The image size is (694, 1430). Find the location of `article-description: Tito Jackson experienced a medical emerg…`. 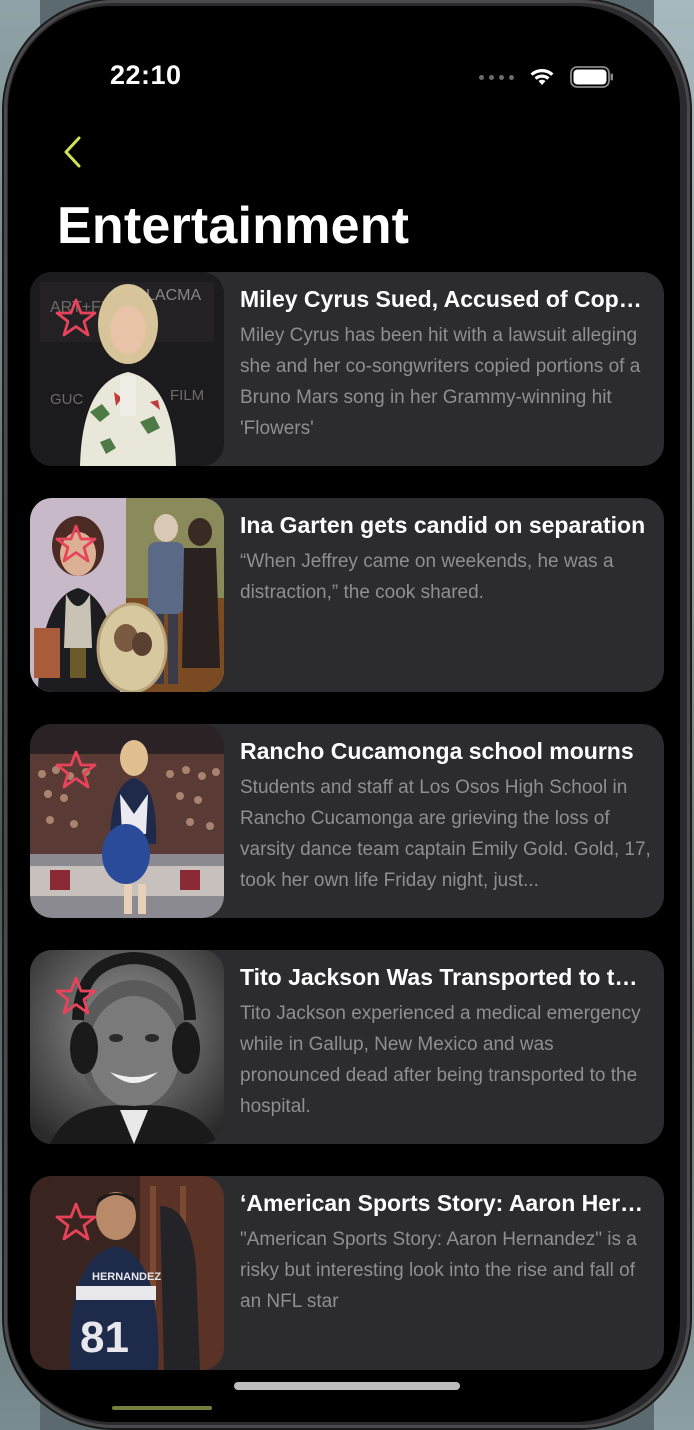

article-description: Tito Jackson experienced a medical emerg… is located at coordinates (440, 1060).